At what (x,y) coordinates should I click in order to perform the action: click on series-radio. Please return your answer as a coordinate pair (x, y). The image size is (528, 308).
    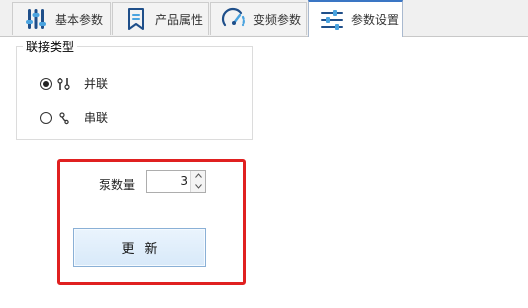
    Looking at the image, I should click on (46, 117).